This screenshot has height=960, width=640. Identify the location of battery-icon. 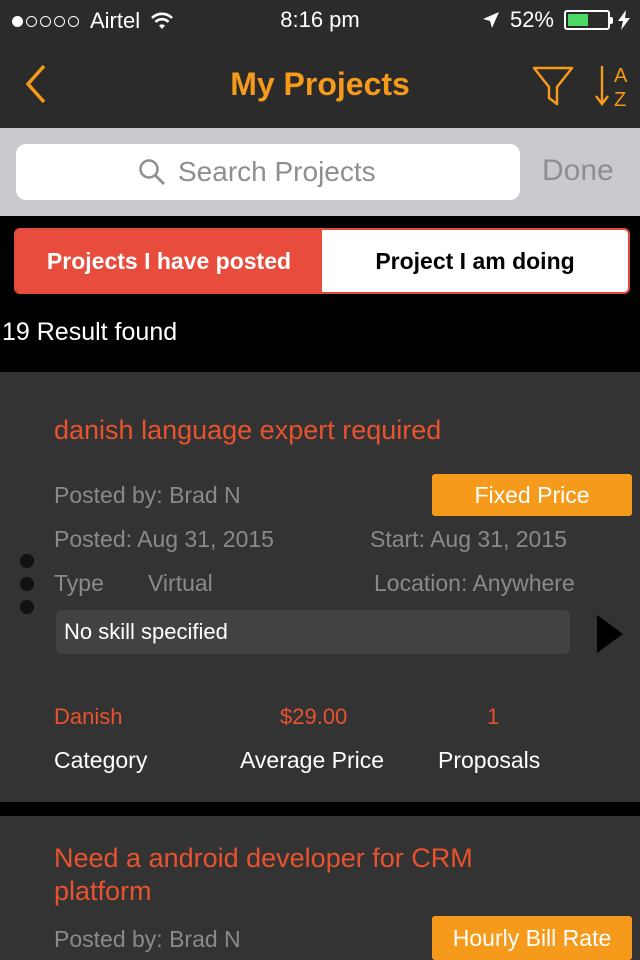
(588, 20).